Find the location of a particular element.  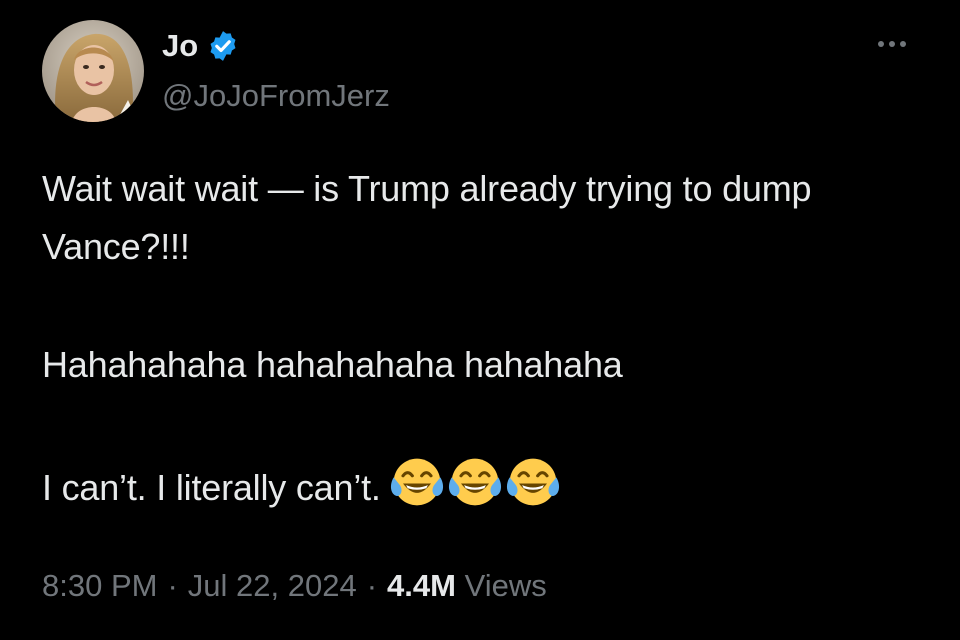

ellipsis-icon is located at coordinates (892, 44).